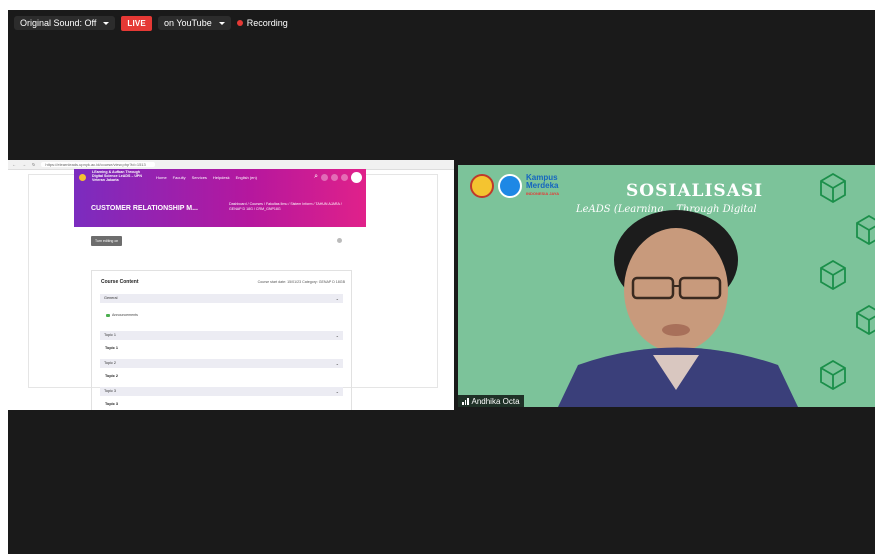 The height and width of the screenshot is (554, 875). Describe the element at coordinates (510, 186) in the screenshot. I see `ministry-logo-icon` at that location.